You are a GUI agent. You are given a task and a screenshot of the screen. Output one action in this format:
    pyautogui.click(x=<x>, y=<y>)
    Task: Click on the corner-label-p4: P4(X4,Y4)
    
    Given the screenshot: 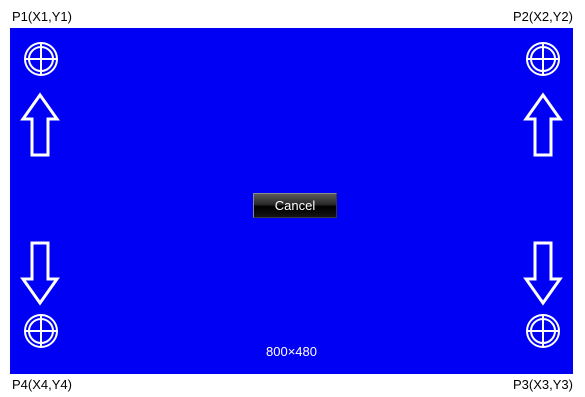 What is the action you would take?
    pyautogui.click(x=42, y=384)
    